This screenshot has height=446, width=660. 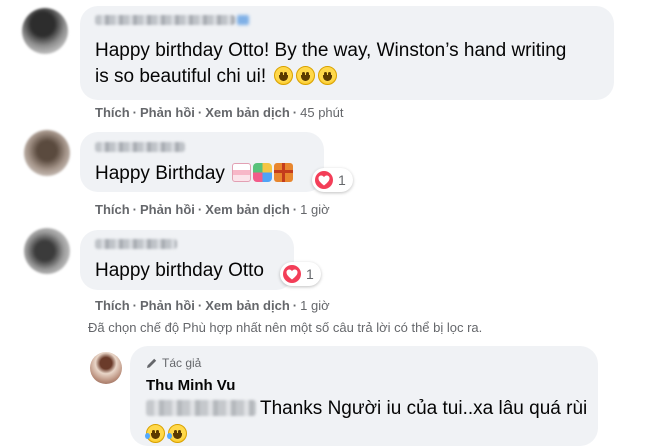 I want to click on comment-text-body: Happy birthday Otto, so click(x=179, y=270).